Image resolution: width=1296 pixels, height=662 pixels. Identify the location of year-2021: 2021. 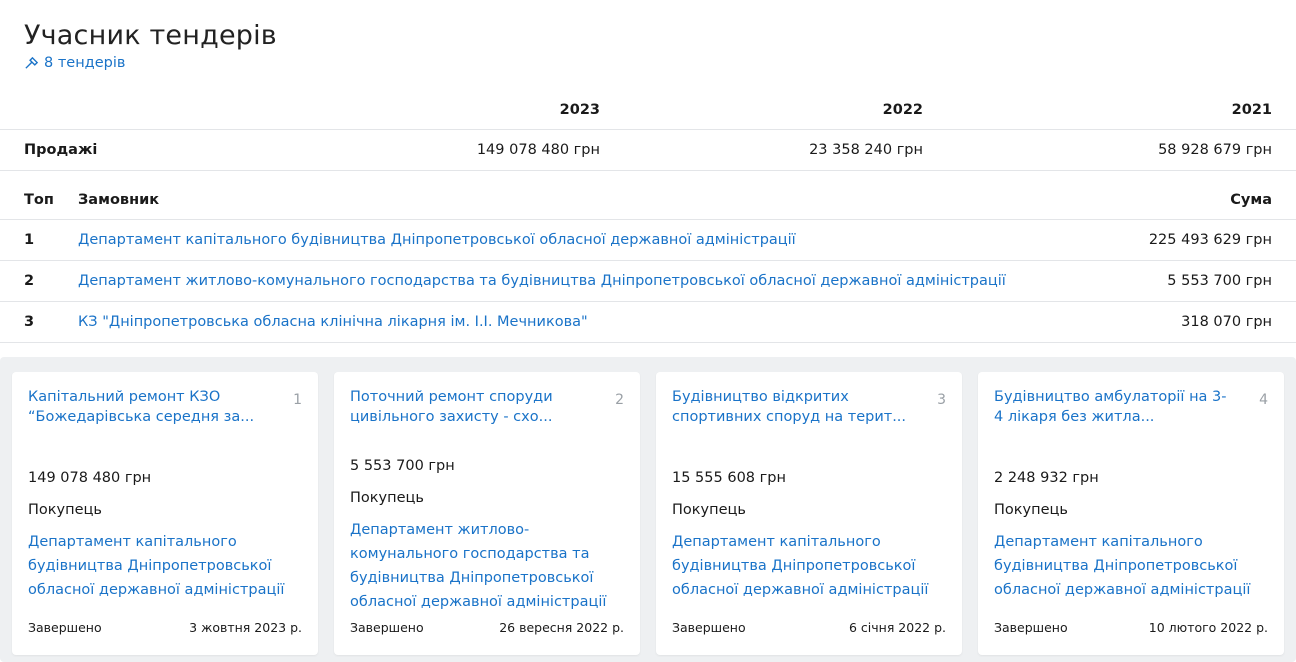
(1251, 110).